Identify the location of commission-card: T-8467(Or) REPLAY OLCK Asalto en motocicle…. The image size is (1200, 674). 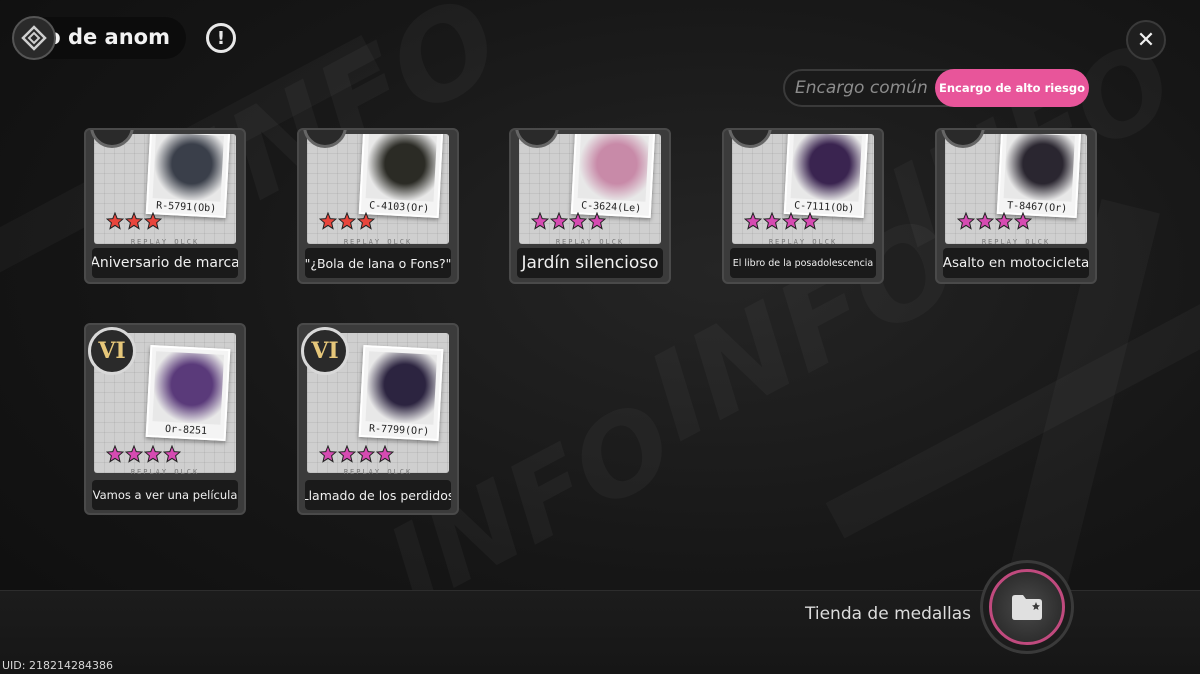
(1016, 206).